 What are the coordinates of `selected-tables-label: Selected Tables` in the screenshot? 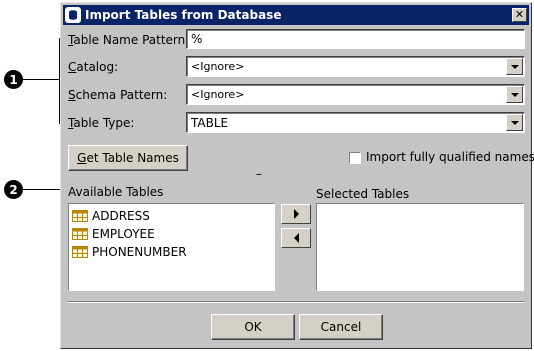 It's located at (363, 194).